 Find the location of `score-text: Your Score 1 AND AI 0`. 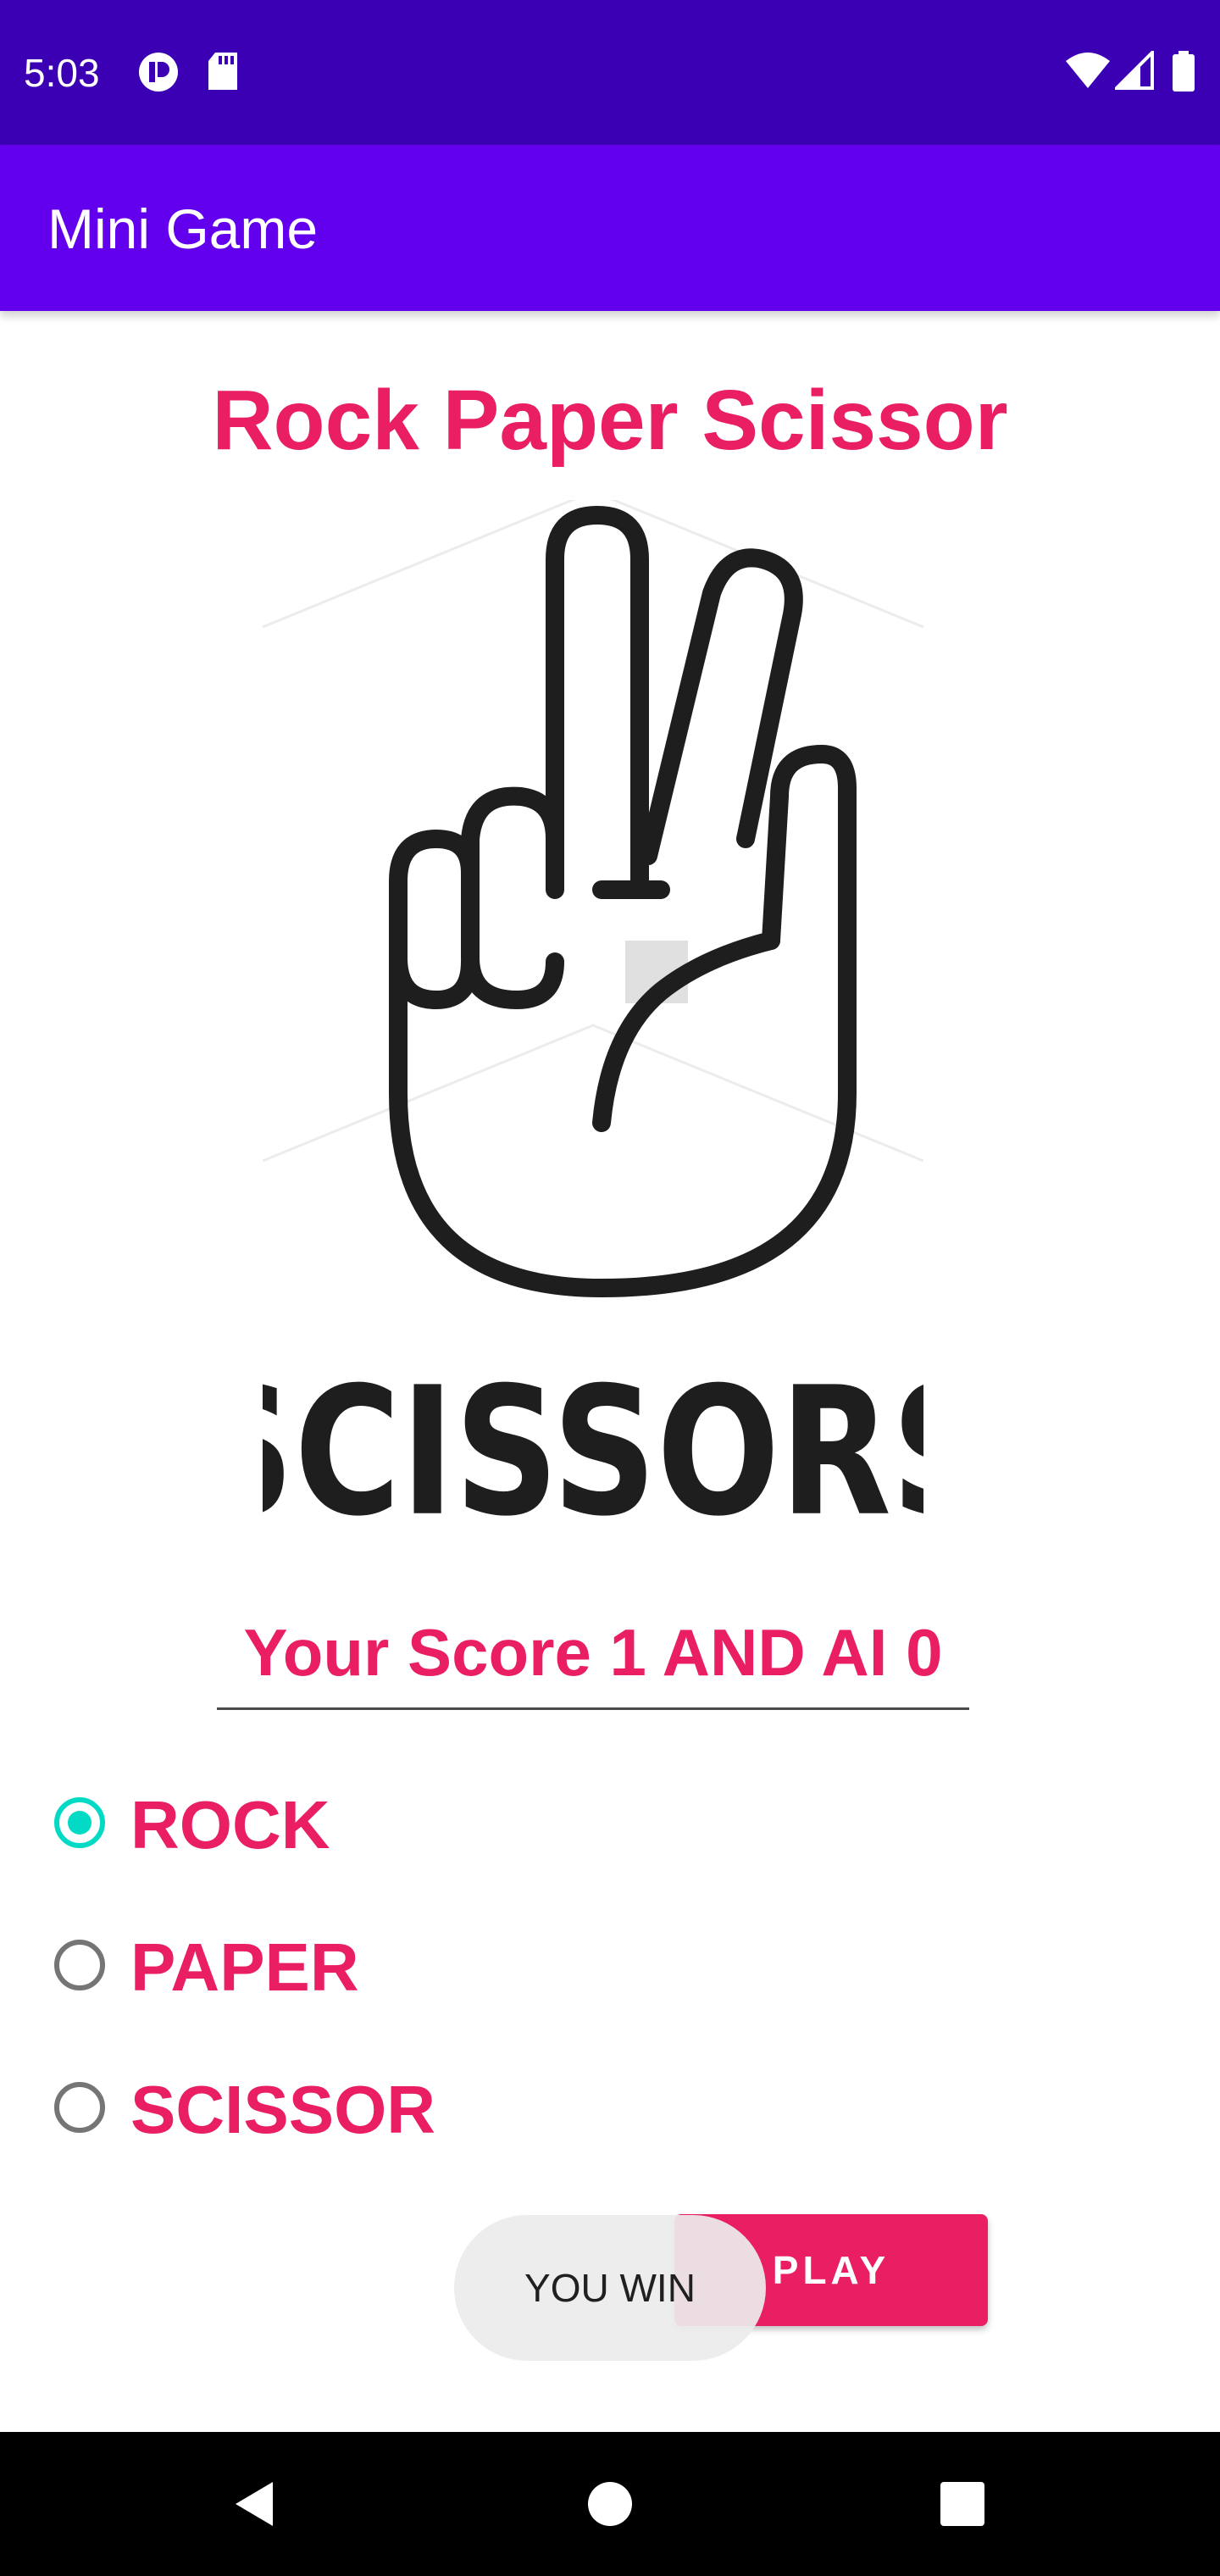

score-text: Your Score 1 AND AI 0 is located at coordinates (593, 1652).